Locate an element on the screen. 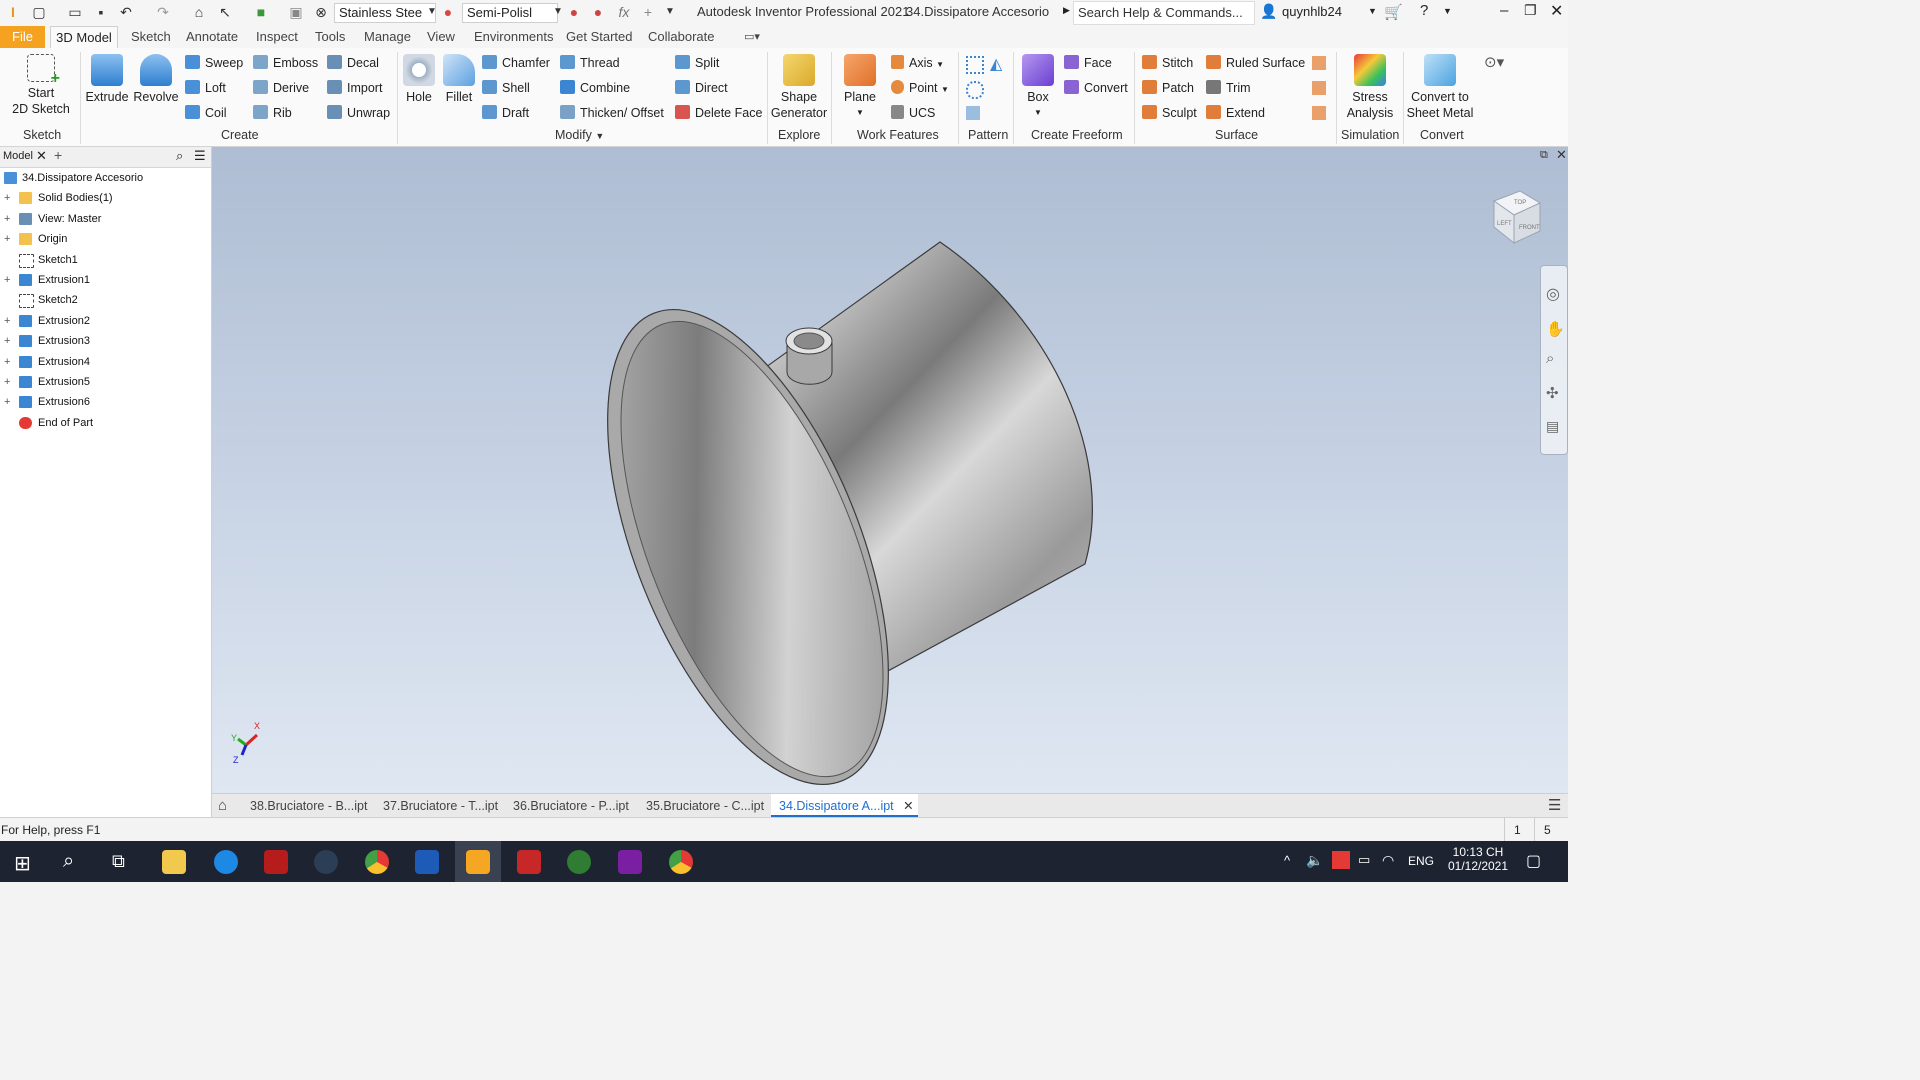 Image resolution: width=1920 pixels, height=1080 pixels. direct-button: Direct is located at coordinates (701, 87).